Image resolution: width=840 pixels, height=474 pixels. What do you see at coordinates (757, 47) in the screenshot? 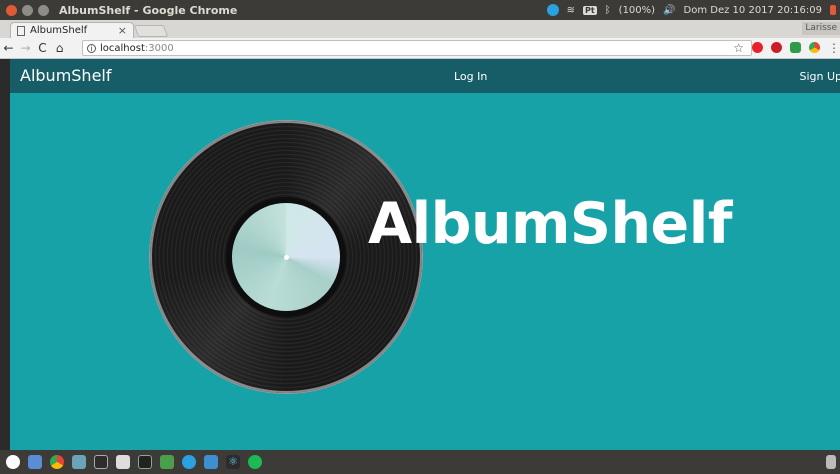
I see `opera-extension-icon` at bounding box center [757, 47].